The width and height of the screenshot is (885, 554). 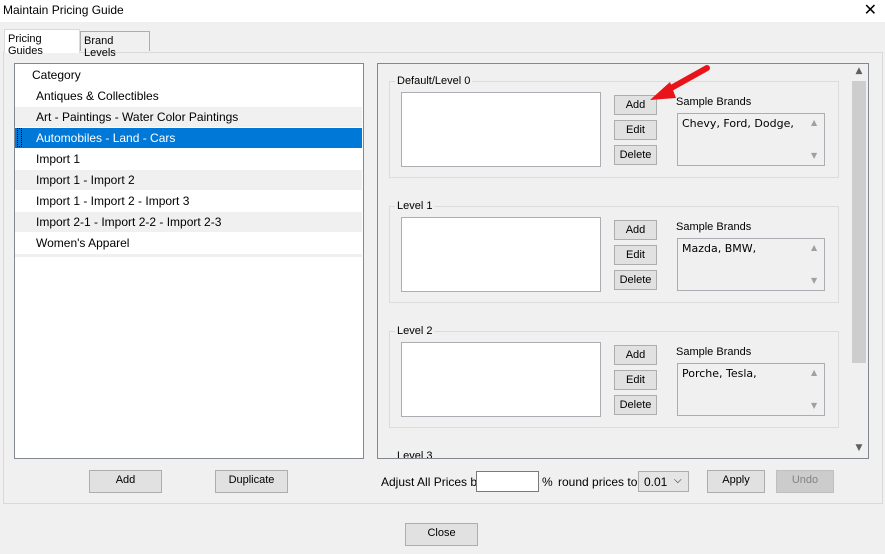 I want to click on tab-pricing-guides: Pricing Guides, so click(x=42, y=43).